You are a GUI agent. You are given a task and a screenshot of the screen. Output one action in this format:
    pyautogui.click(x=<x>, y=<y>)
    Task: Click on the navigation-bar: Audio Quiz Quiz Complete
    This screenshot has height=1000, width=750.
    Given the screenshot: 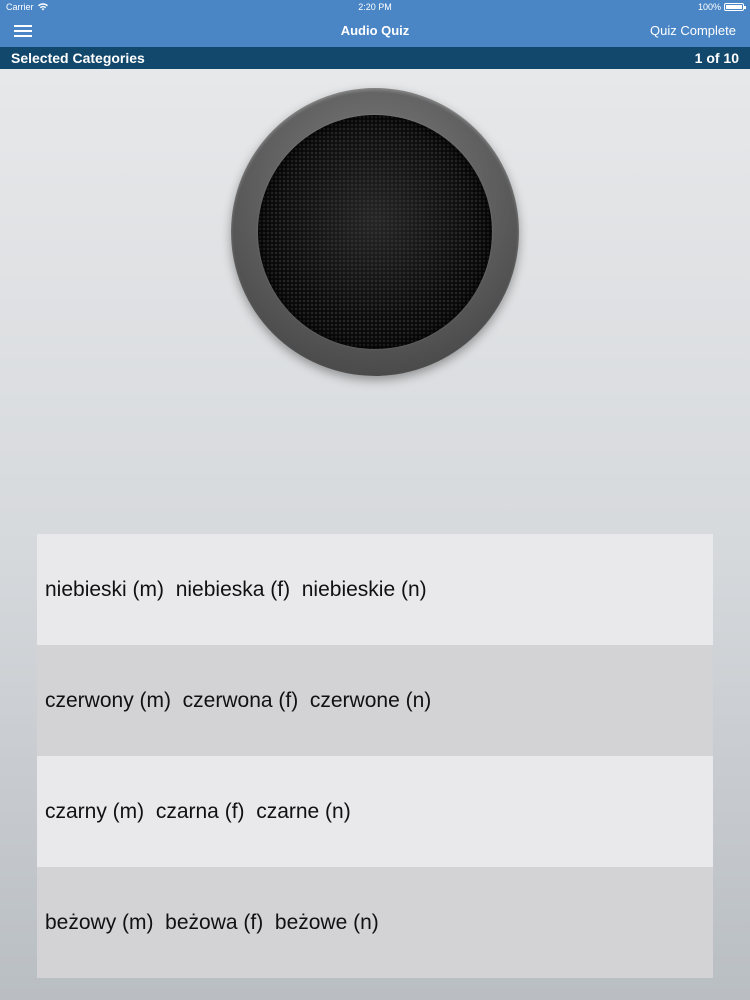 What is the action you would take?
    pyautogui.click(x=375, y=30)
    